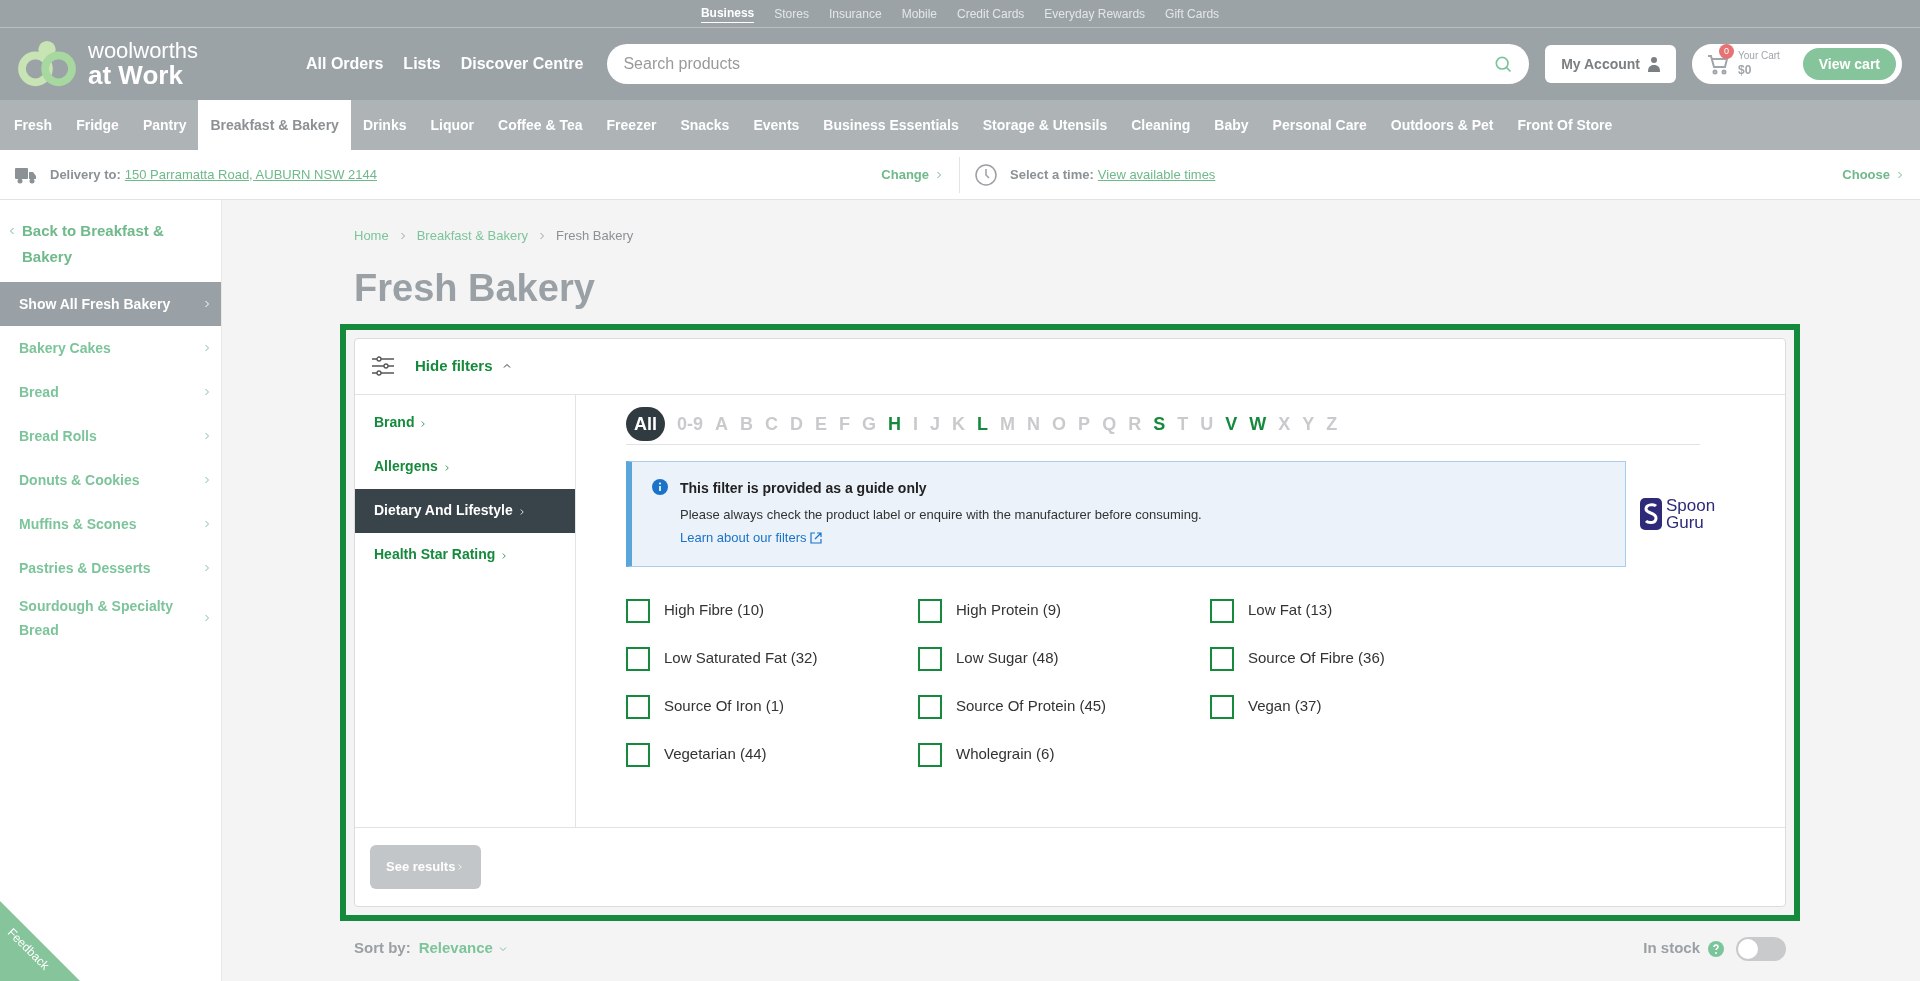  I want to click on letter-filter: W, so click(1258, 424).